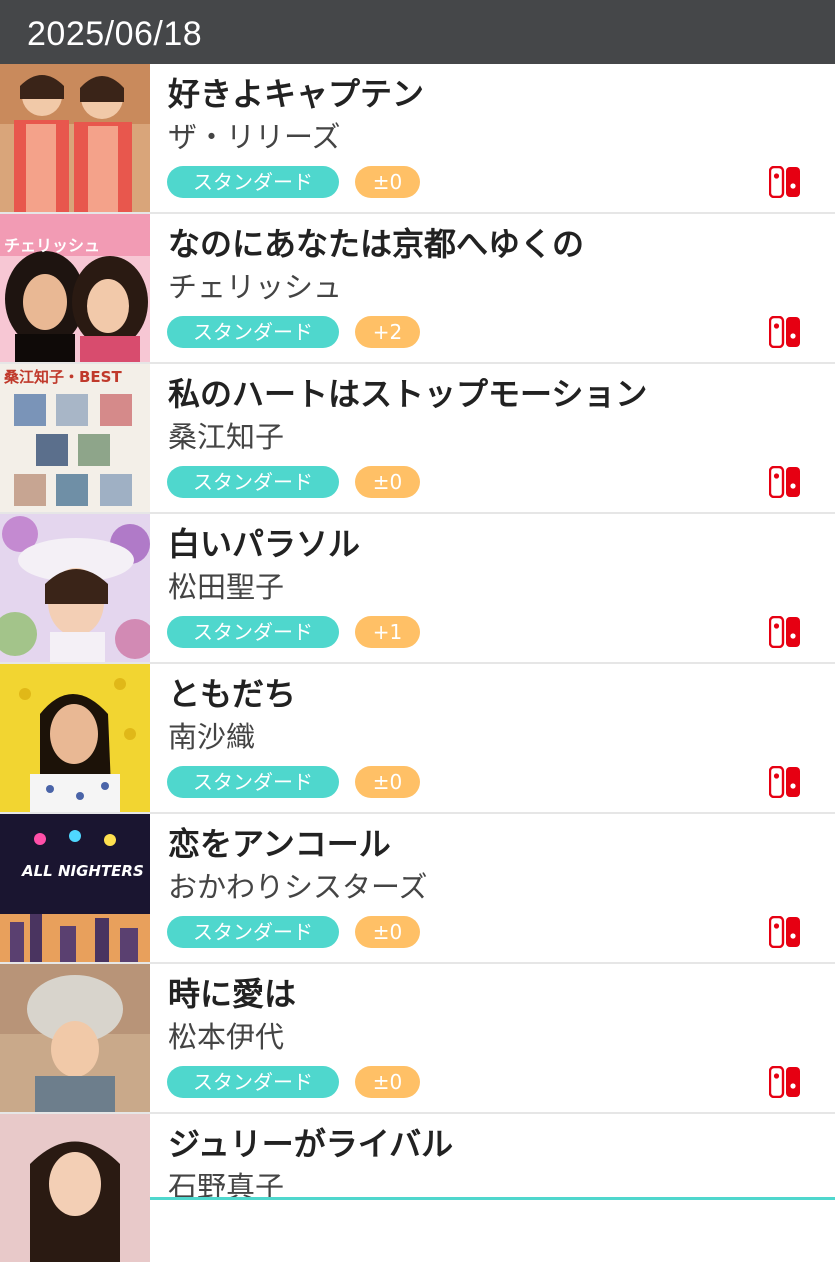  Describe the element at coordinates (75, 288) in the screenshot. I see `album-cover: チェリッシュ` at that location.